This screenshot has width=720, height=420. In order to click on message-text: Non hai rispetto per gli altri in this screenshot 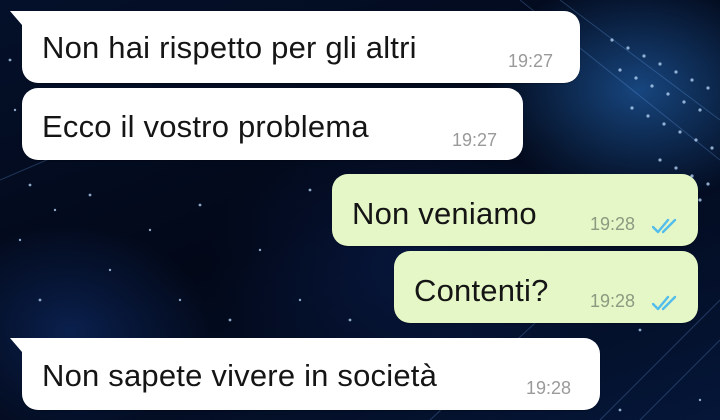, I will do `click(229, 47)`.